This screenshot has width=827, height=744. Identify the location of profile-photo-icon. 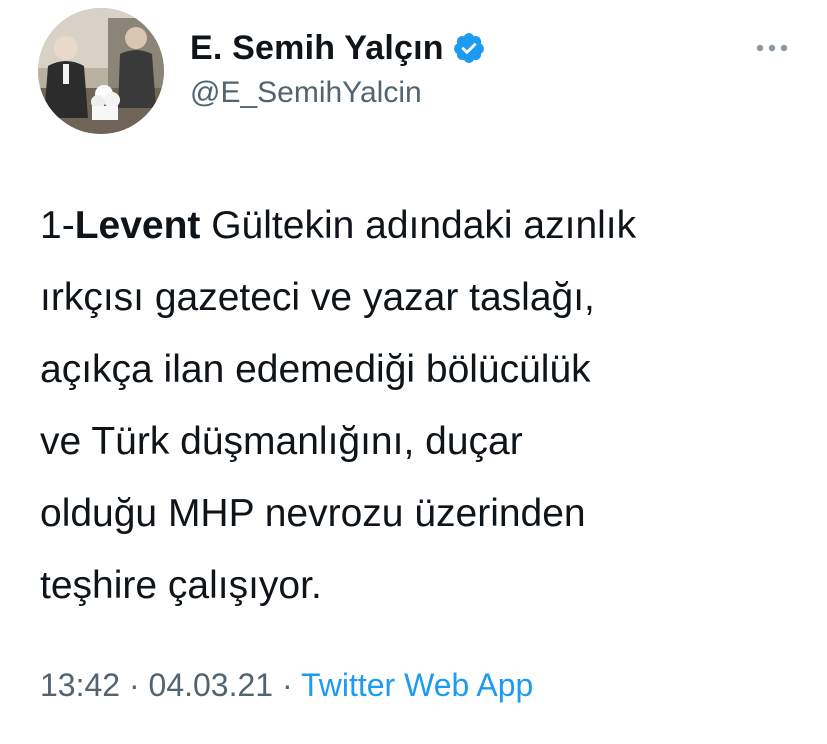
(101, 71).